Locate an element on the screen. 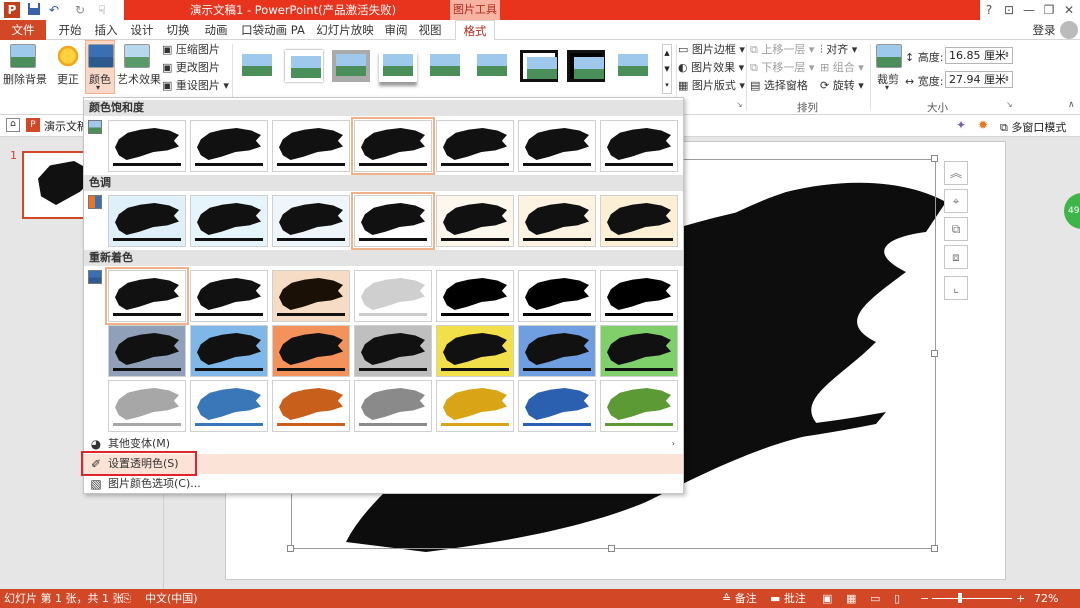 Image resolution: width=1080 pixels, height=608 pixels. rotate-button: ⟳ 旋转 ▾ is located at coordinates (842, 85).